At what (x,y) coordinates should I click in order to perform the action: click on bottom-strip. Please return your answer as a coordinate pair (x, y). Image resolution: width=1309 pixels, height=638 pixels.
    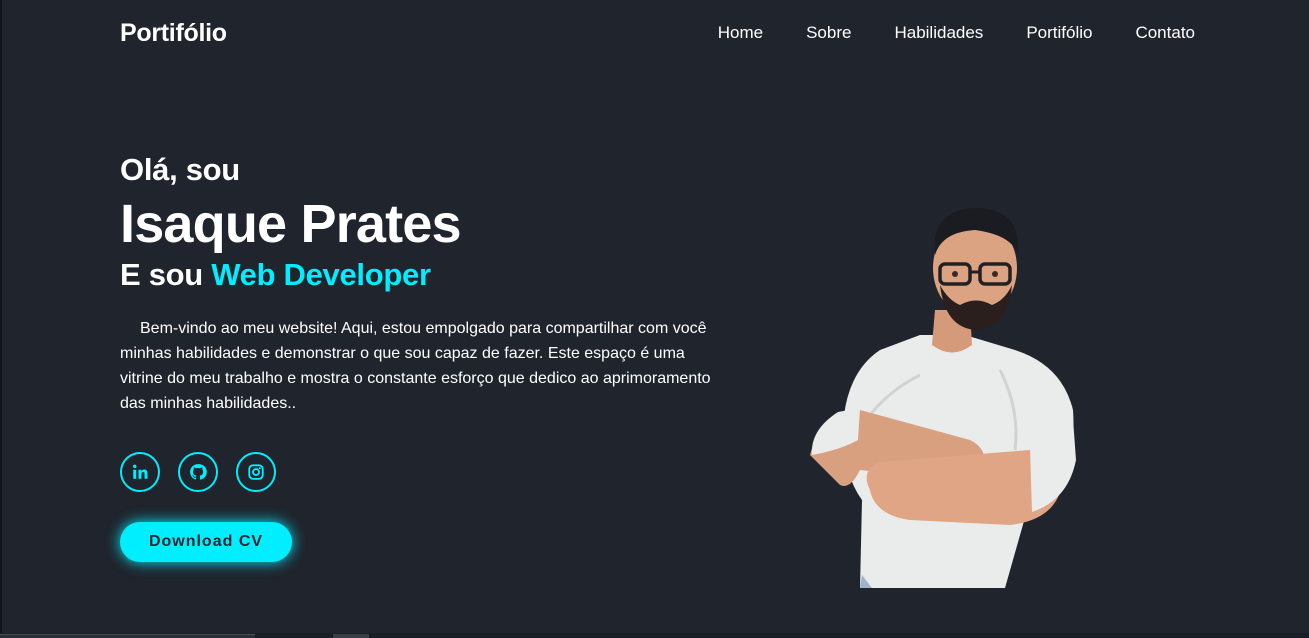
    Looking at the image, I should click on (654, 635).